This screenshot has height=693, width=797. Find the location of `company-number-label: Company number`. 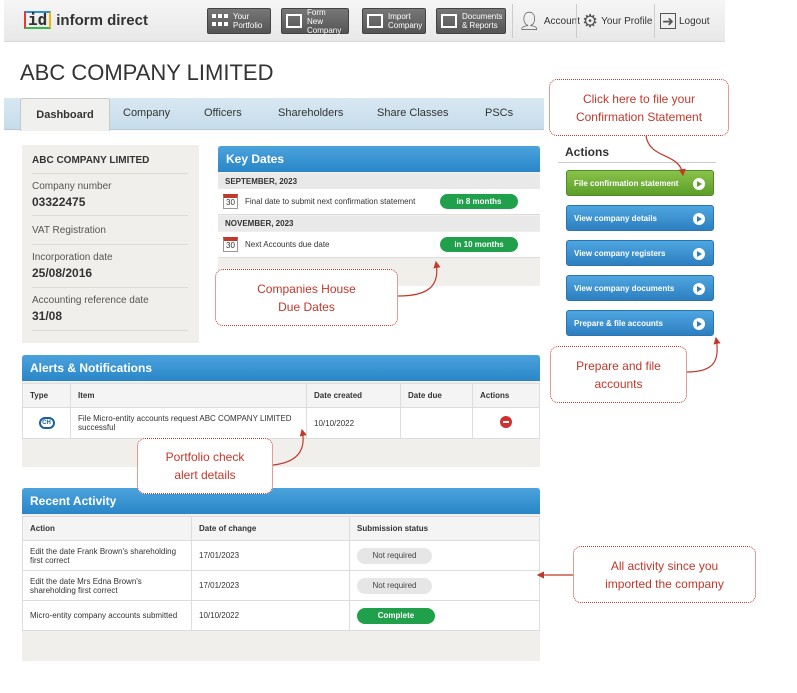

company-number-label: Company number is located at coordinates (72, 186).